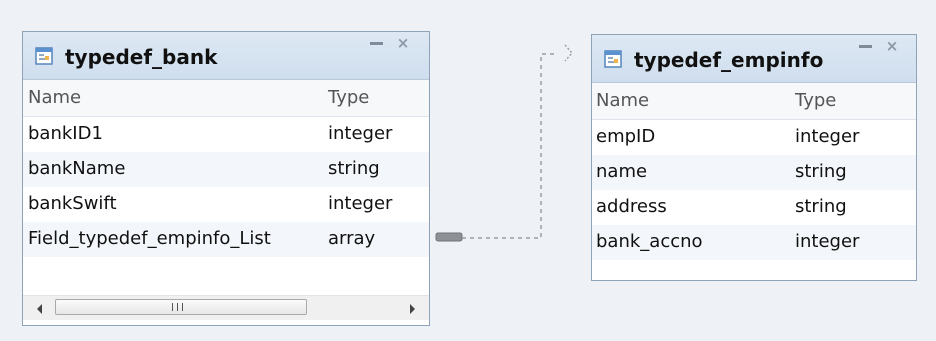  What do you see at coordinates (754, 242) in the screenshot?
I see `table-row: bank_accno integer` at bounding box center [754, 242].